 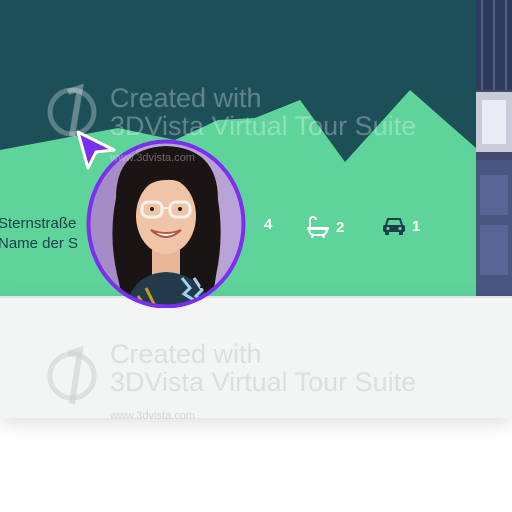 What do you see at coordinates (416, 226) in the screenshot?
I see `parking-count: 1` at bounding box center [416, 226].